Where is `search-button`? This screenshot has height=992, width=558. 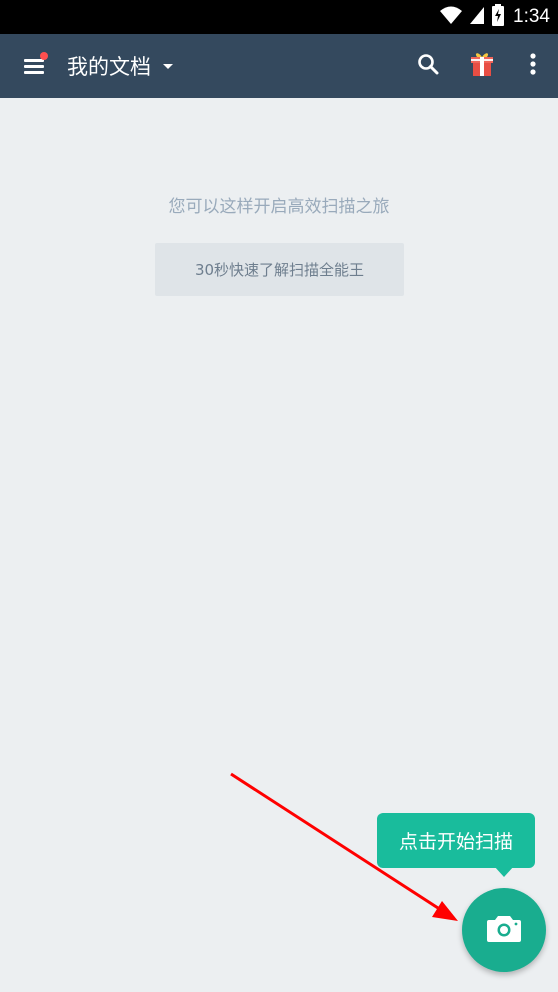
search-button is located at coordinates (428, 66).